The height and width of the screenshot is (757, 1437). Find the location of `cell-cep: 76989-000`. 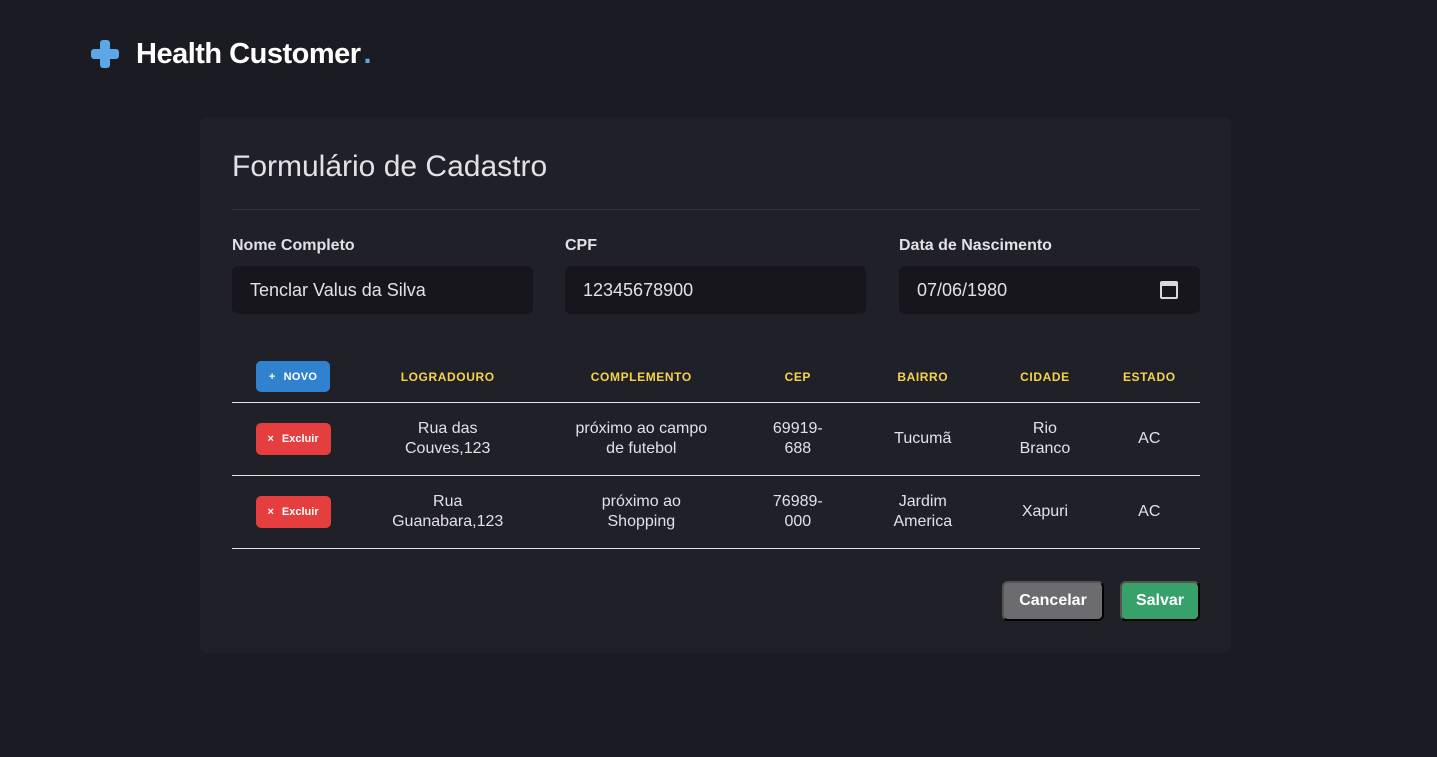

cell-cep: 76989-000 is located at coordinates (798, 512).